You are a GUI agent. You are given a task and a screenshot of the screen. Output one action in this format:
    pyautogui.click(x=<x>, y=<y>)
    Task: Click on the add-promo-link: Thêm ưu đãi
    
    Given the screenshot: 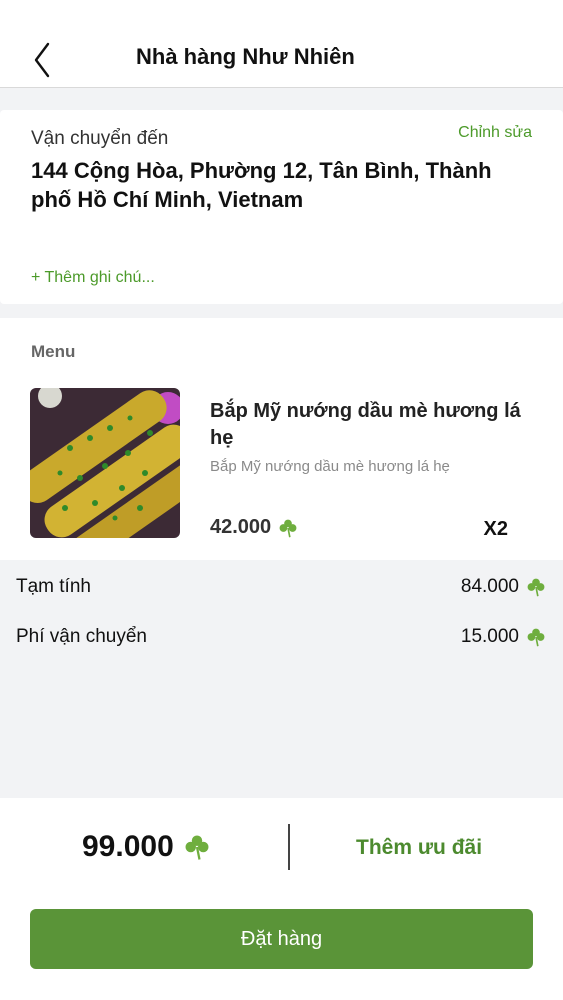 What is the action you would take?
    pyautogui.click(x=419, y=848)
    